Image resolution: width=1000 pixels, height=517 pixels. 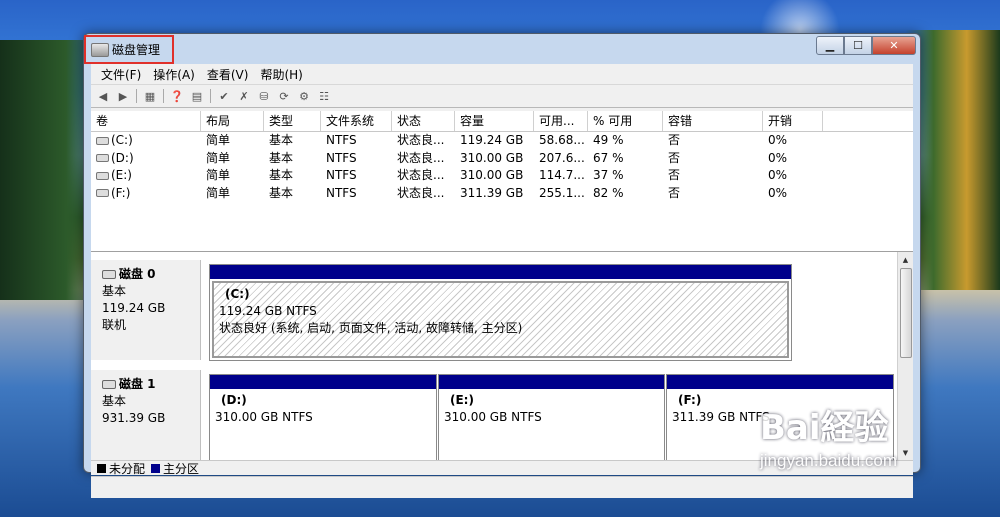 What do you see at coordinates (146, 310) in the screenshot?
I see `disk-0-label: 磁盘 0 基本 119.24 GB 联机` at bounding box center [146, 310].